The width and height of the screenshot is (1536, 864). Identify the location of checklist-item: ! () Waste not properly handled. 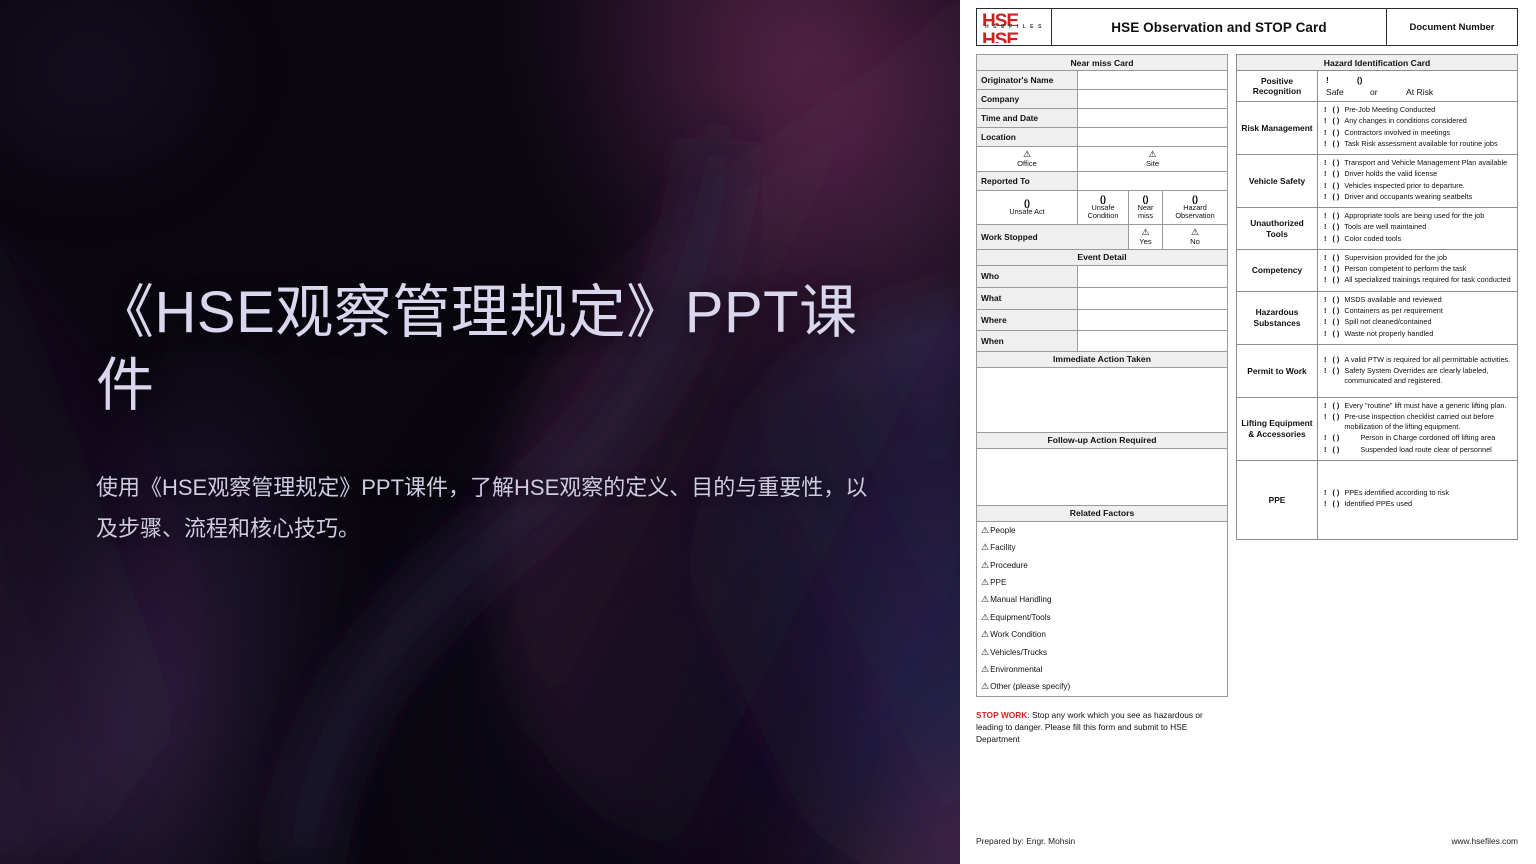
(1418, 334).